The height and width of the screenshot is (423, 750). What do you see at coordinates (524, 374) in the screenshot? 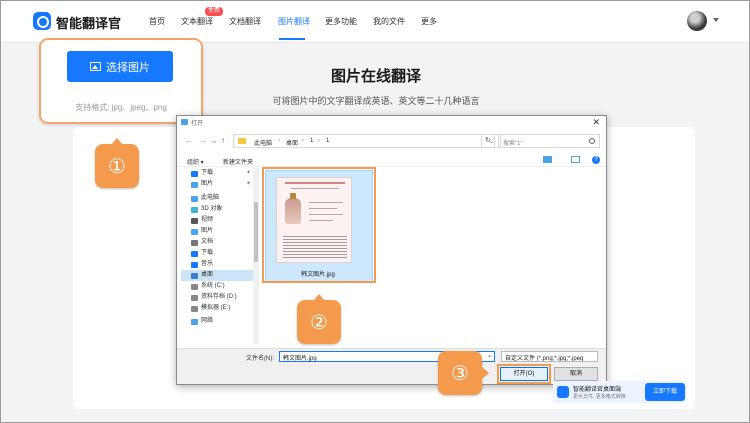
I see `highlight-box-open` at bounding box center [524, 374].